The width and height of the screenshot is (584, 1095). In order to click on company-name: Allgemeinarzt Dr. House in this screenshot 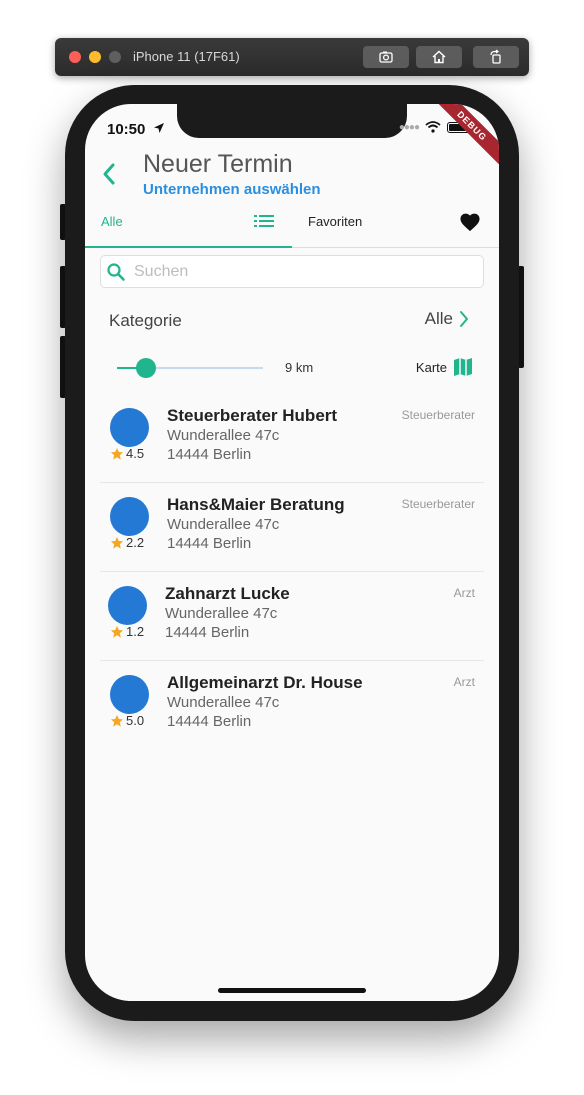, I will do `click(265, 682)`.